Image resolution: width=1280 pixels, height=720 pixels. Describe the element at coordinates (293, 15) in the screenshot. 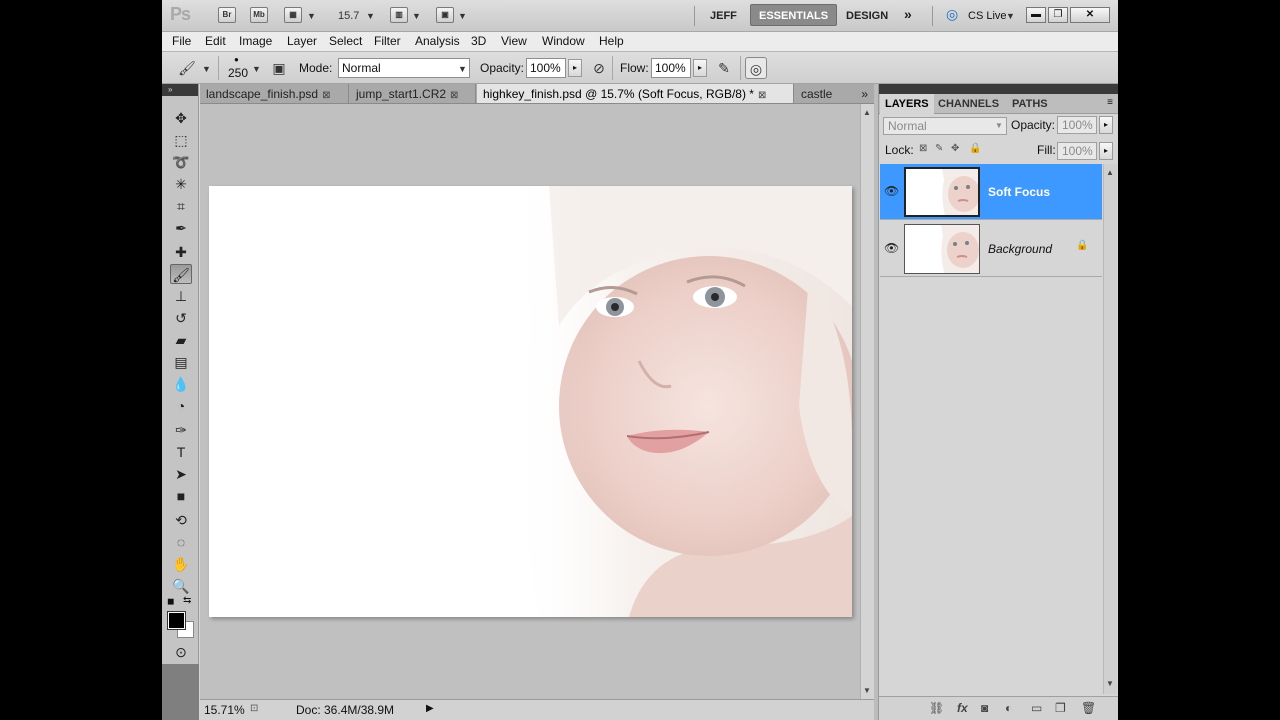

I see `view-extras-icon: ▦` at that location.